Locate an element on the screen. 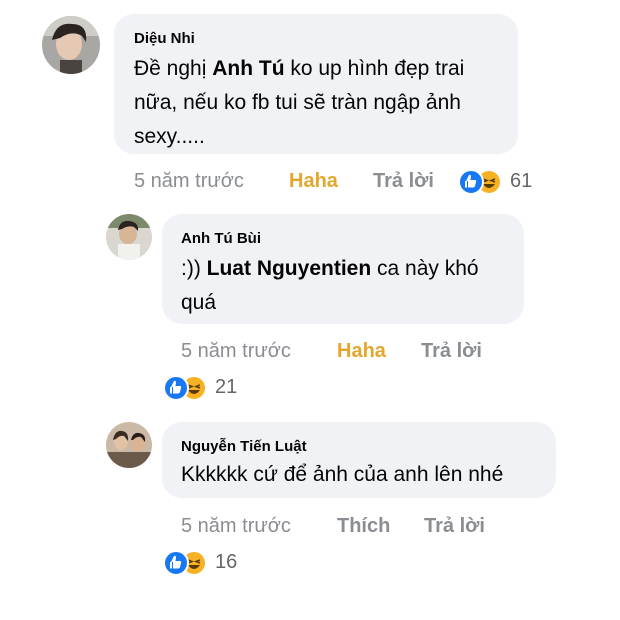 Image resolution: width=620 pixels, height=620 pixels. comment-author: Anh Tú Bùi is located at coordinates (221, 238).